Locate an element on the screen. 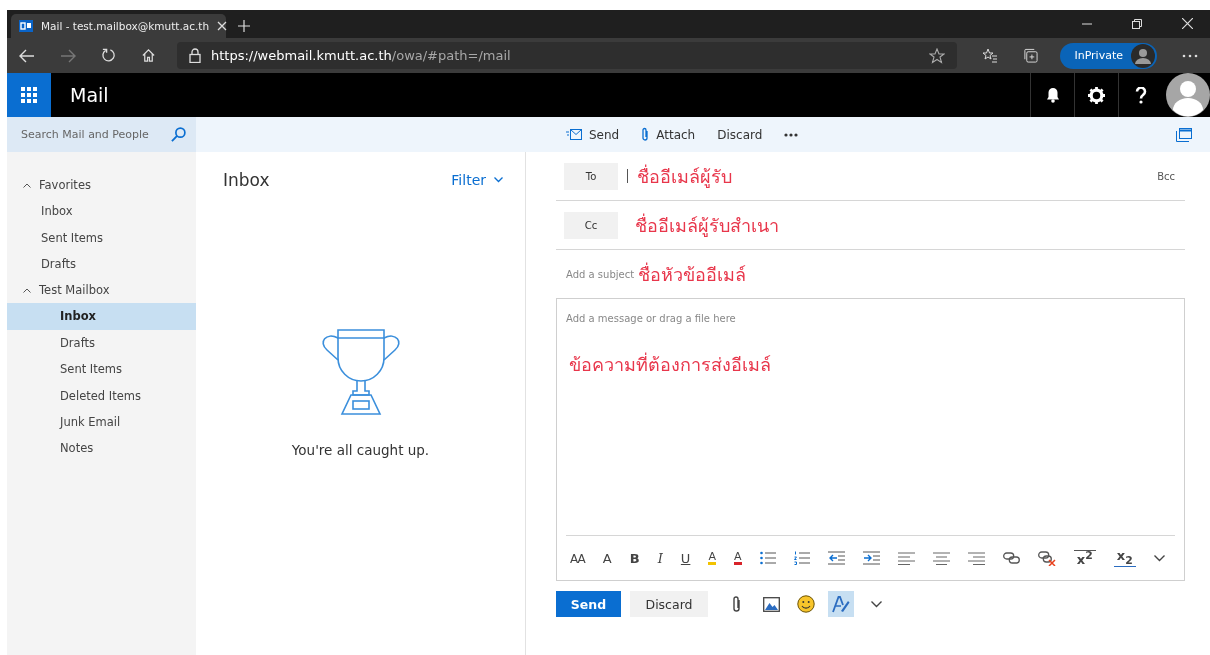 The image size is (1210, 655). attach-button: Attach is located at coordinates (668, 134).